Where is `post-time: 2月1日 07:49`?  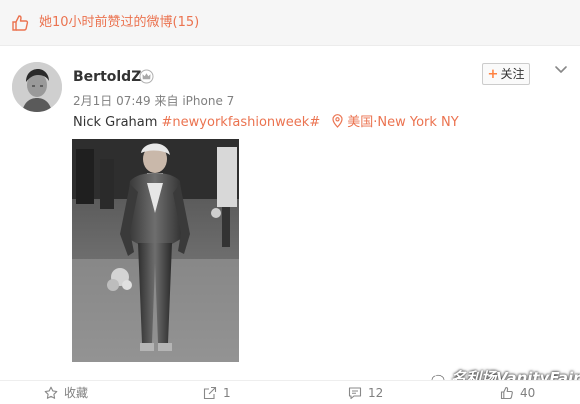
post-time: 2月1日 07:49 is located at coordinates (112, 101).